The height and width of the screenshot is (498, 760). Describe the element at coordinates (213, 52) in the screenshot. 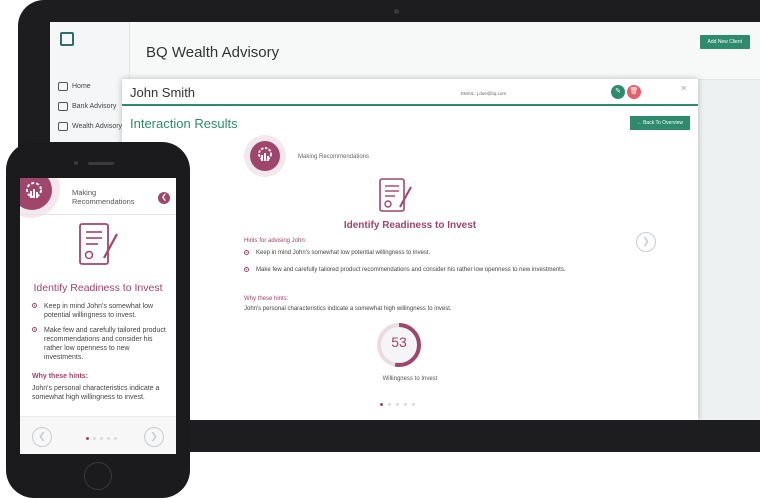

I see `app-title: BQ Wealth Advisory` at that location.